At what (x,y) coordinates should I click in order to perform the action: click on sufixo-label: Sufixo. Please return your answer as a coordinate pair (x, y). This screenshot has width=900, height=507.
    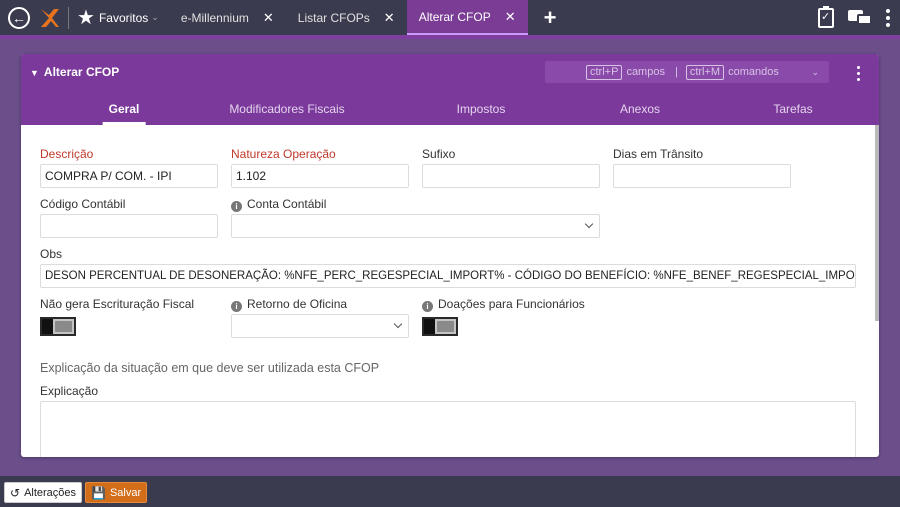
    Looking at the image, I should click on (439, 154).